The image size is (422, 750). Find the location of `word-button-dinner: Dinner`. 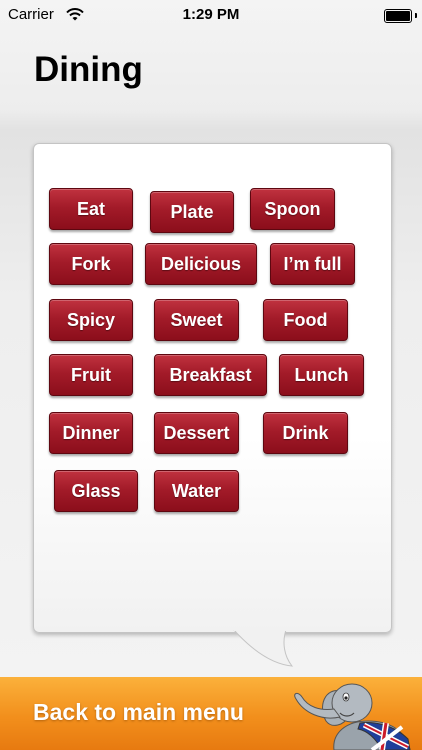

word-button-dinner: Dinner is located at coordinates (91, 433).